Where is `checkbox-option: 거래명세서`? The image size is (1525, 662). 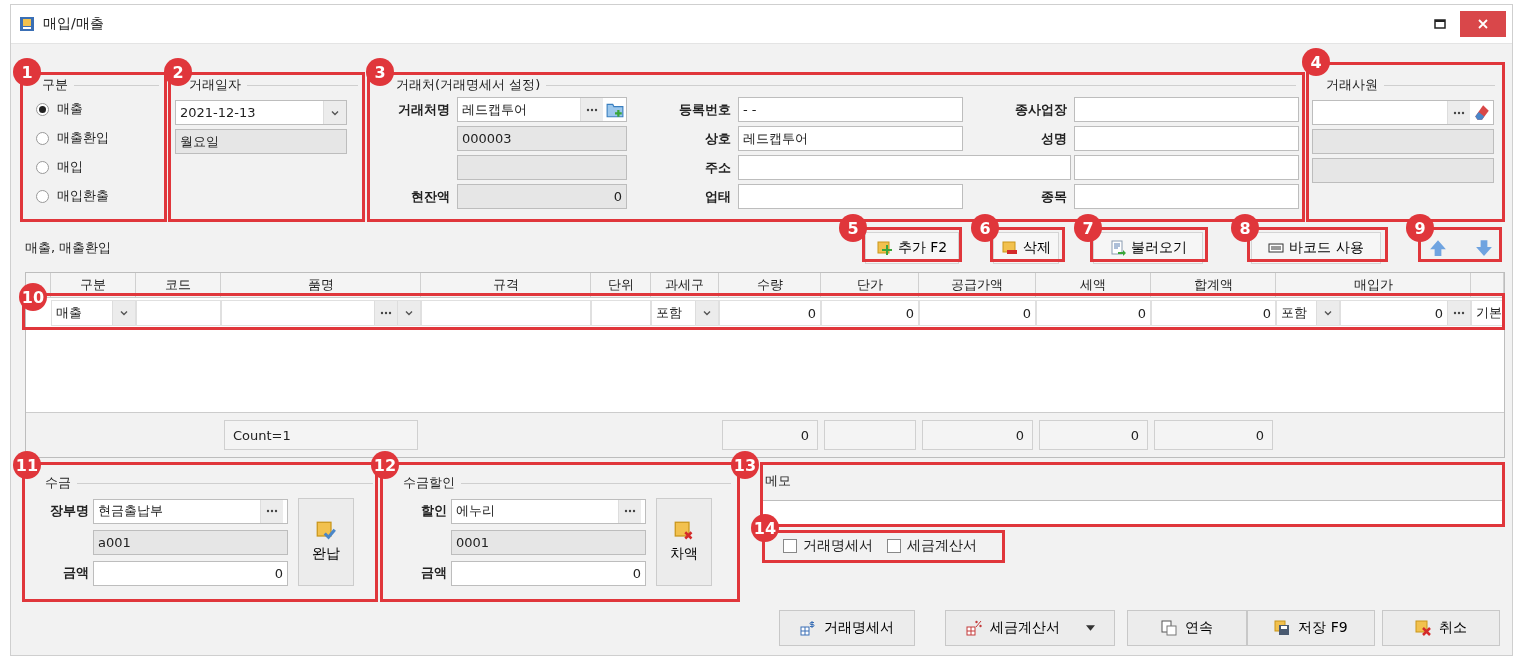 checkbox-option: 거래명세서 is located at coordinates (828, 546).